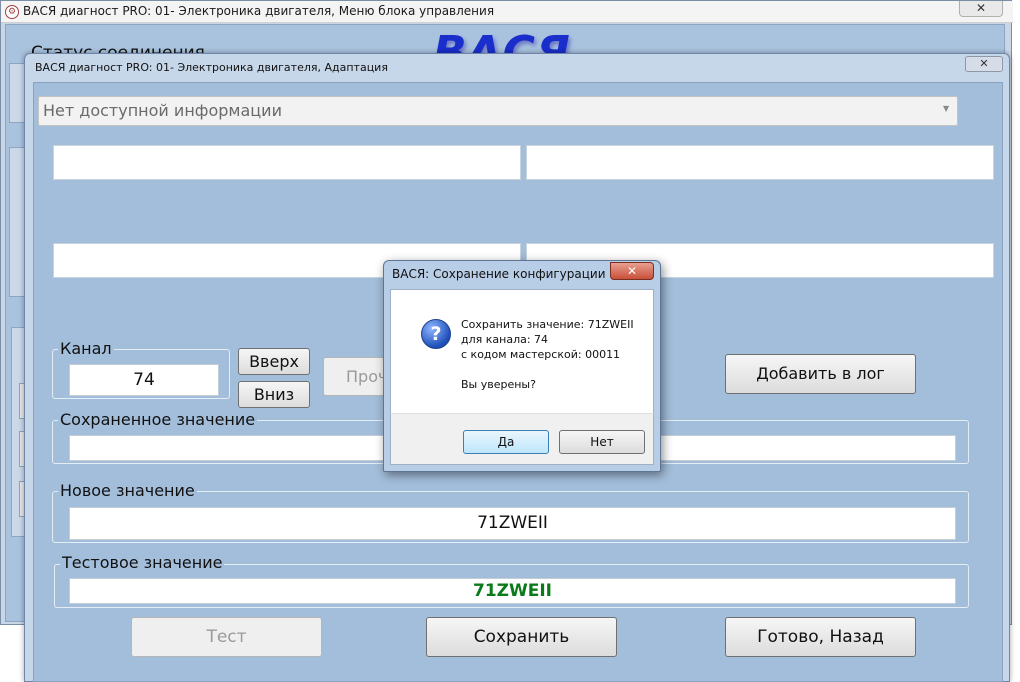  Describe the element at coordinates (12, 12) in the screenshot. I see `app-icon: ⚙` at that location.